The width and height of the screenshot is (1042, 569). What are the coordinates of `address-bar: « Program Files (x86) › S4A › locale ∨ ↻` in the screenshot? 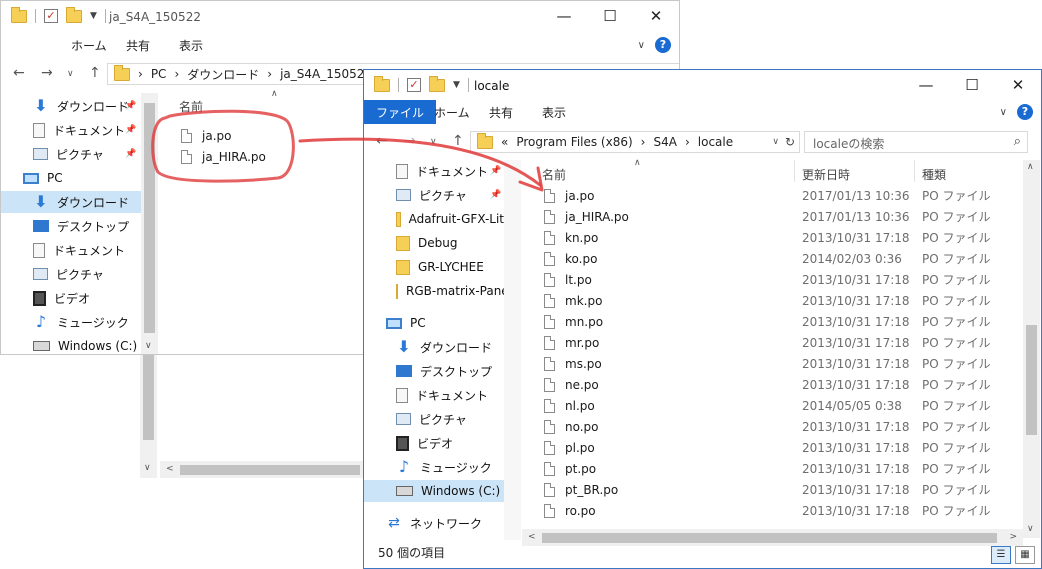 It's located at (635, 142).